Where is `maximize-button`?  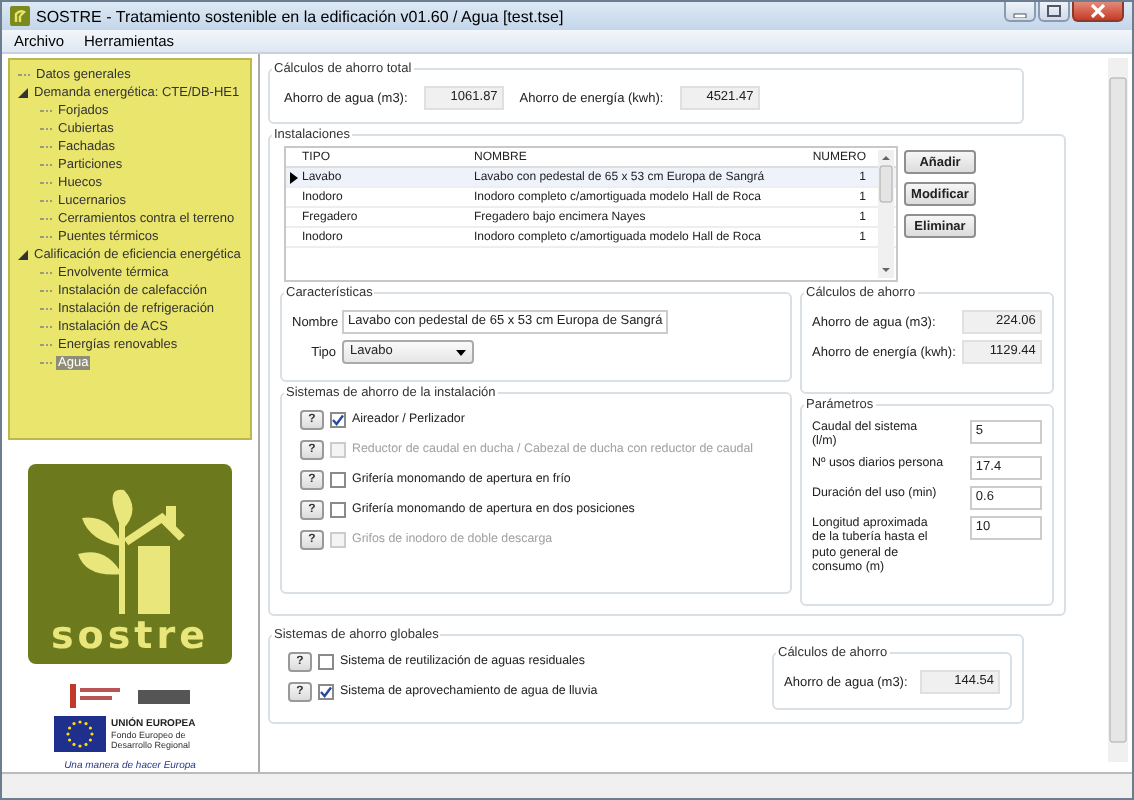
maximize-button is located at coordinates (1054, 12).